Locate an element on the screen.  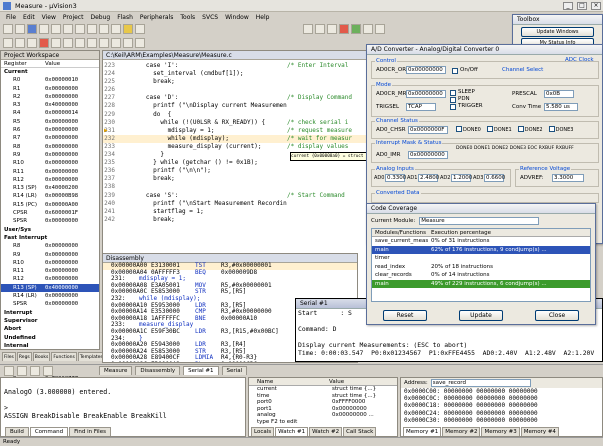
debug-button is located at coordinates (44, 43).